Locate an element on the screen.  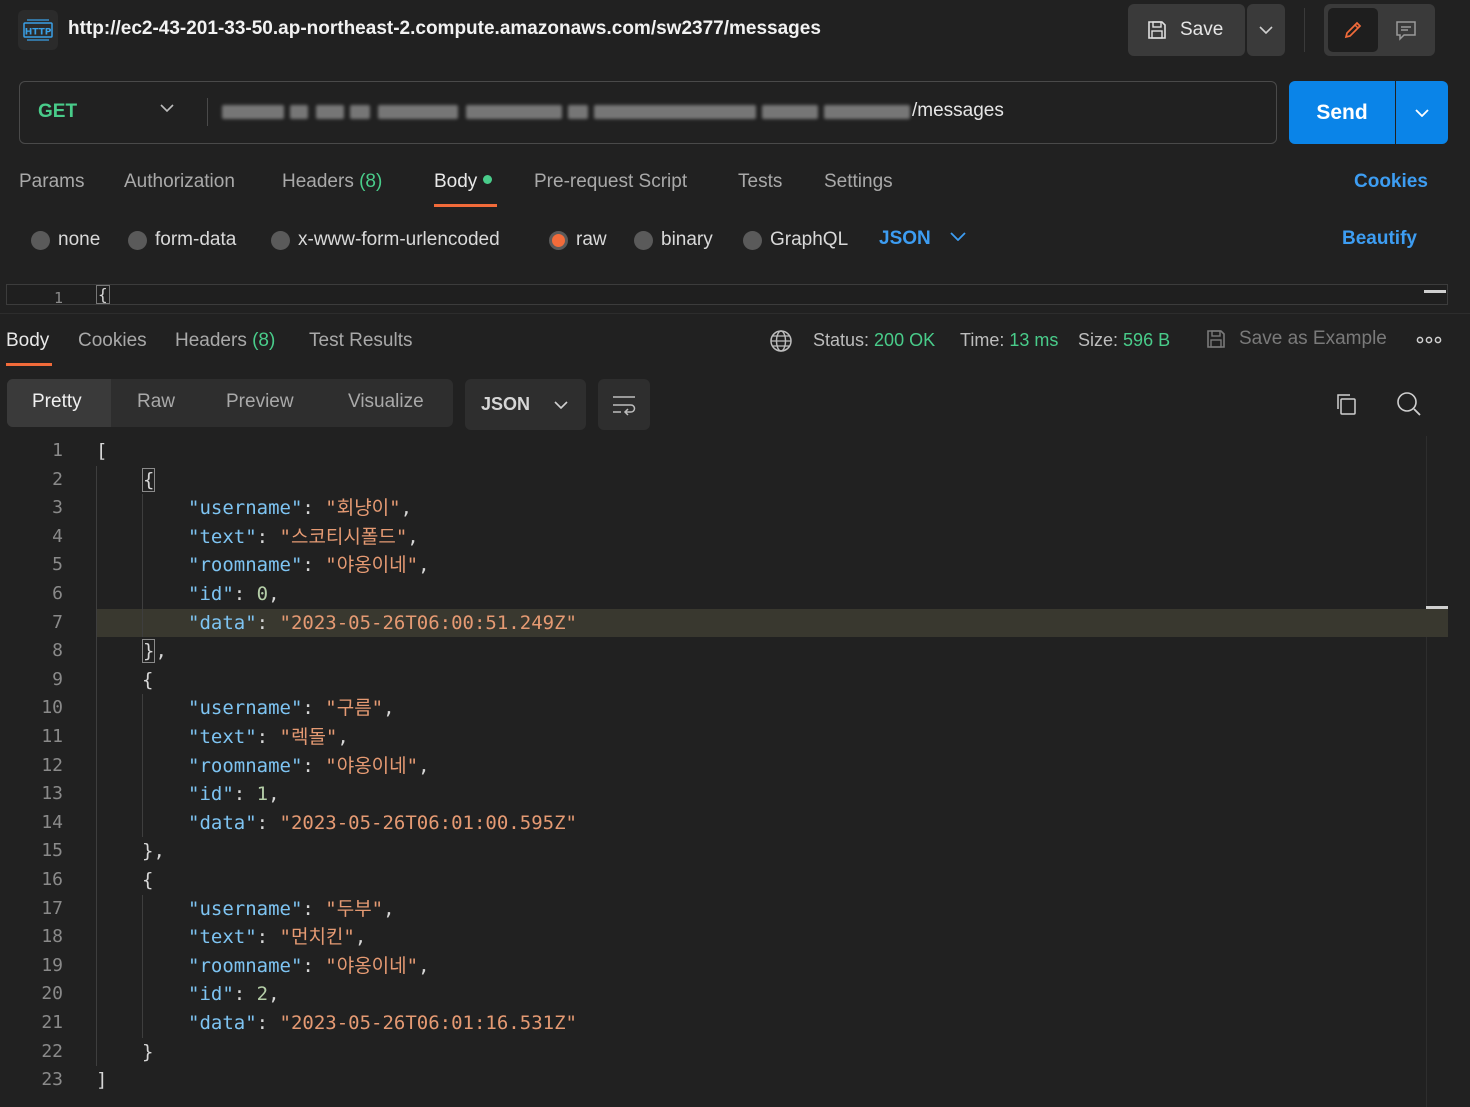
editor-scrollbar is located at coordinates (1435, 291).